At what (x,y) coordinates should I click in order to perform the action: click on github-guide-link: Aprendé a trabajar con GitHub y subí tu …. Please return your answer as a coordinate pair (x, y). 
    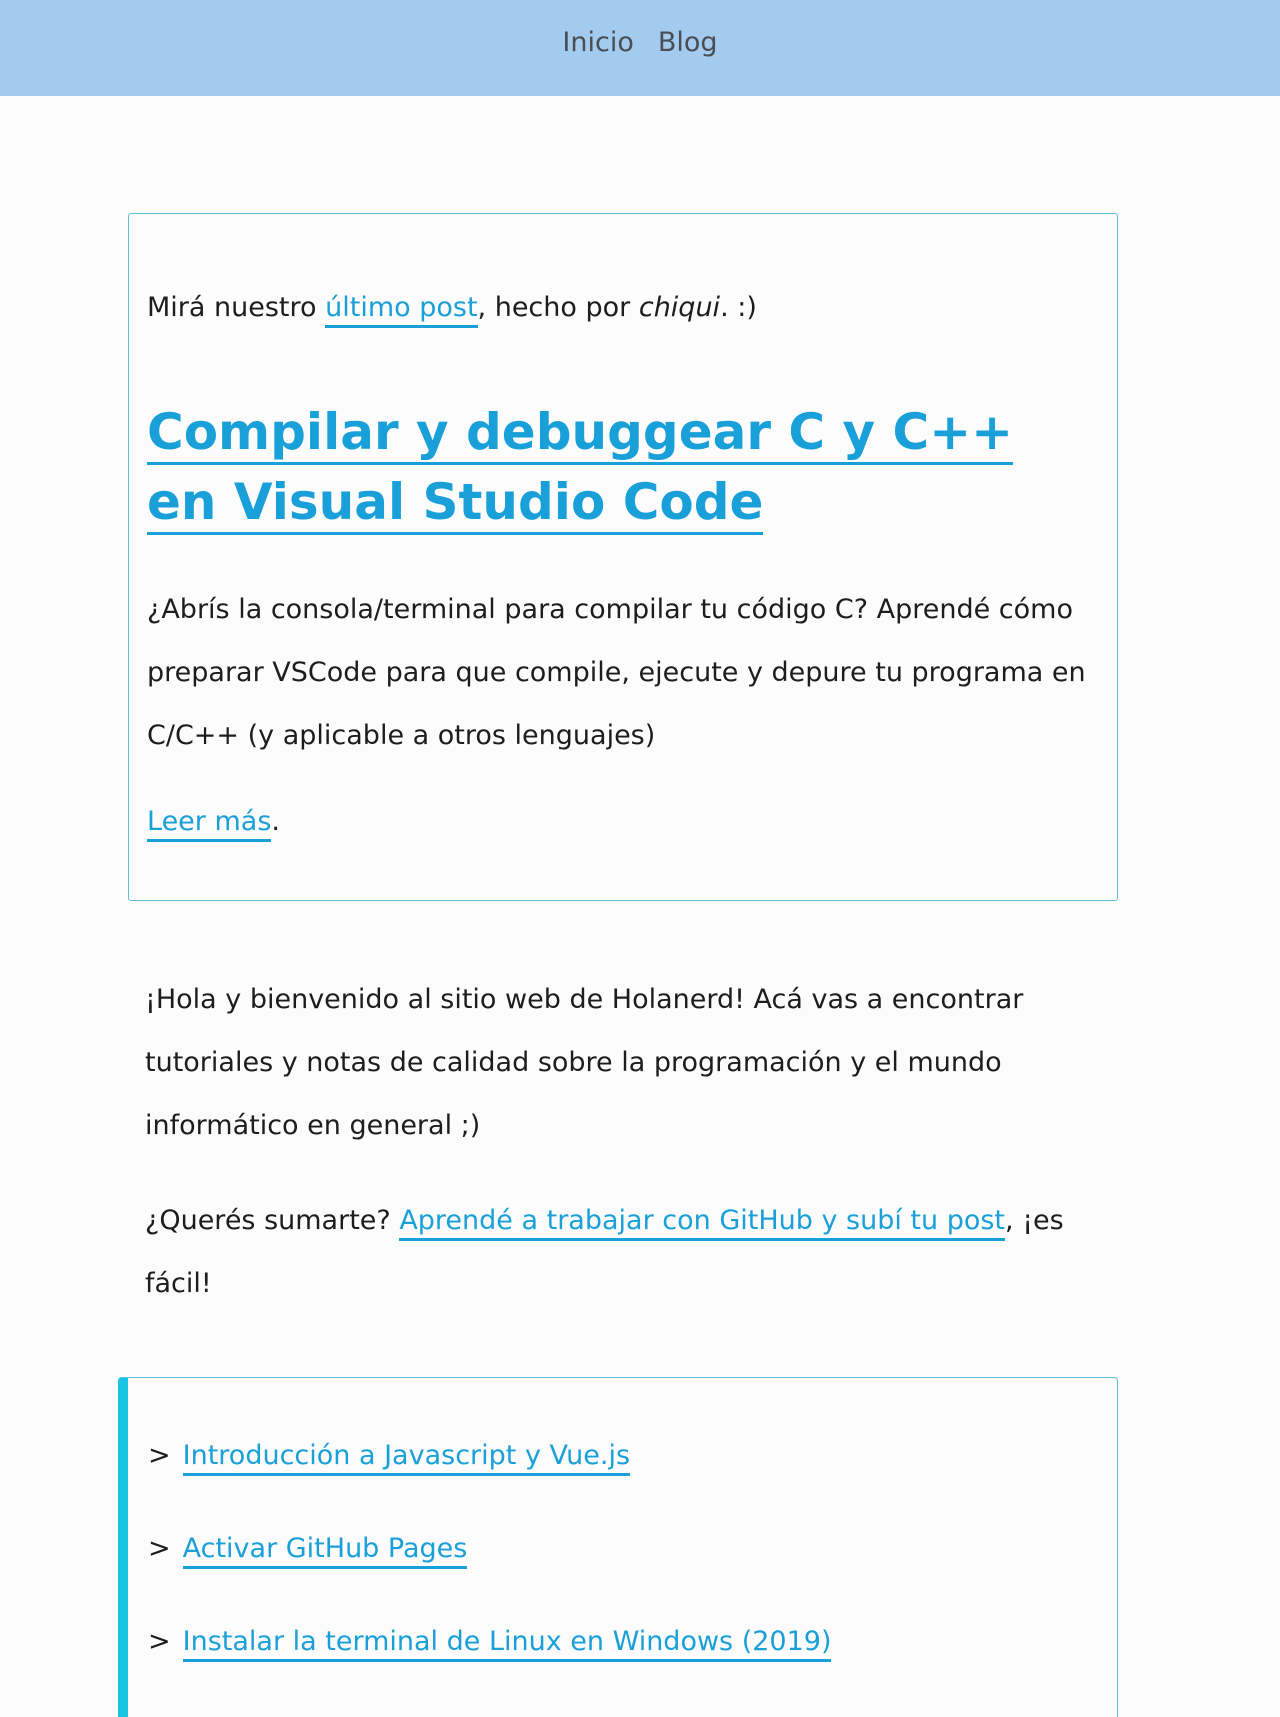
    Looking at the image, I should click on (702, 1223).